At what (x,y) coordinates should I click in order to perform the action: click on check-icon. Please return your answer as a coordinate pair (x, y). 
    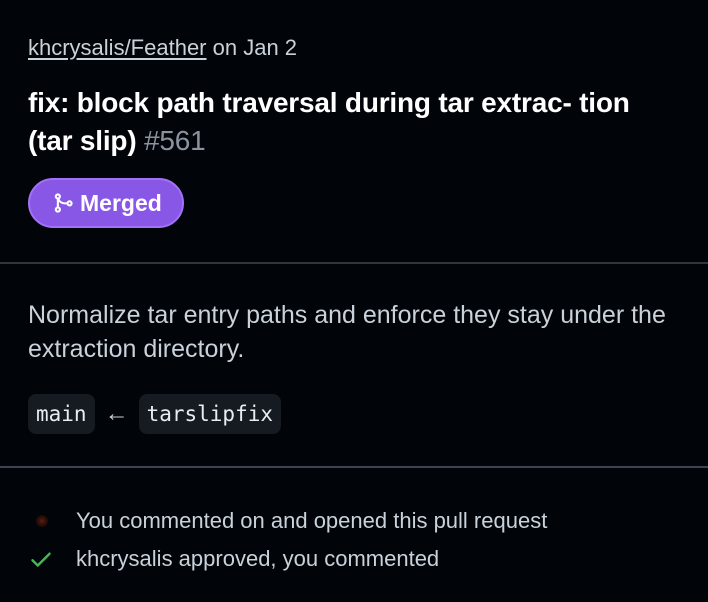
    Looking at the image, I should click on (52, 559).